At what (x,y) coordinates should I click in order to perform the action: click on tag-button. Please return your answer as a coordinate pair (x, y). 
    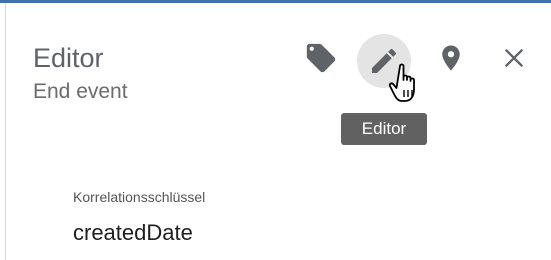
    Looking at the image, I should click on (321, 58).